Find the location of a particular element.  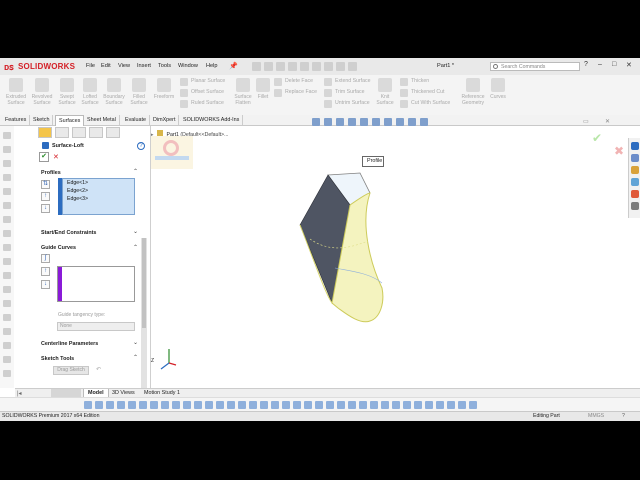

menu-file: File is located at coordinates (90, 68).